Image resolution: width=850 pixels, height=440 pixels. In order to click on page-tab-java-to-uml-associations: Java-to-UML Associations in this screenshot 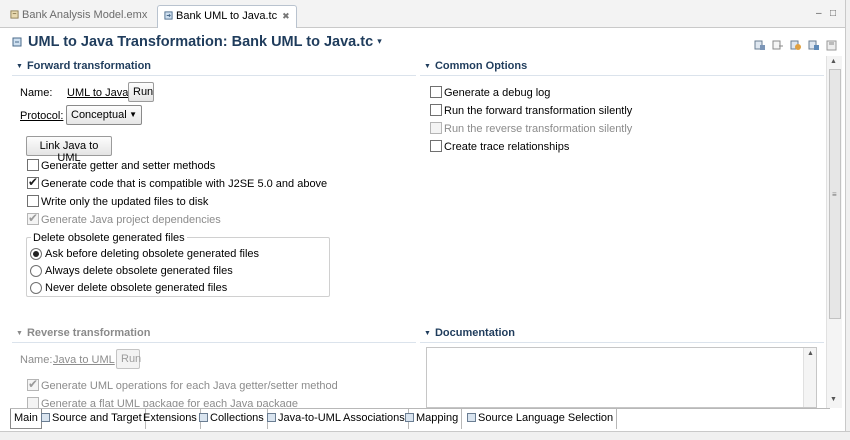, I will do `click(336, 419)`.